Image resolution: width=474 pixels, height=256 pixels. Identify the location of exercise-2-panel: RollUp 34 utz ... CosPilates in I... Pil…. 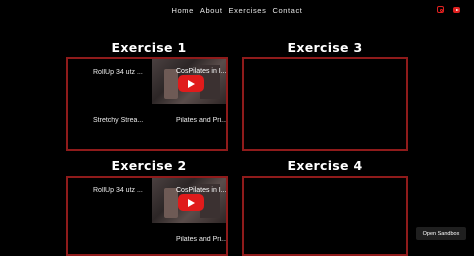
(147, 216).